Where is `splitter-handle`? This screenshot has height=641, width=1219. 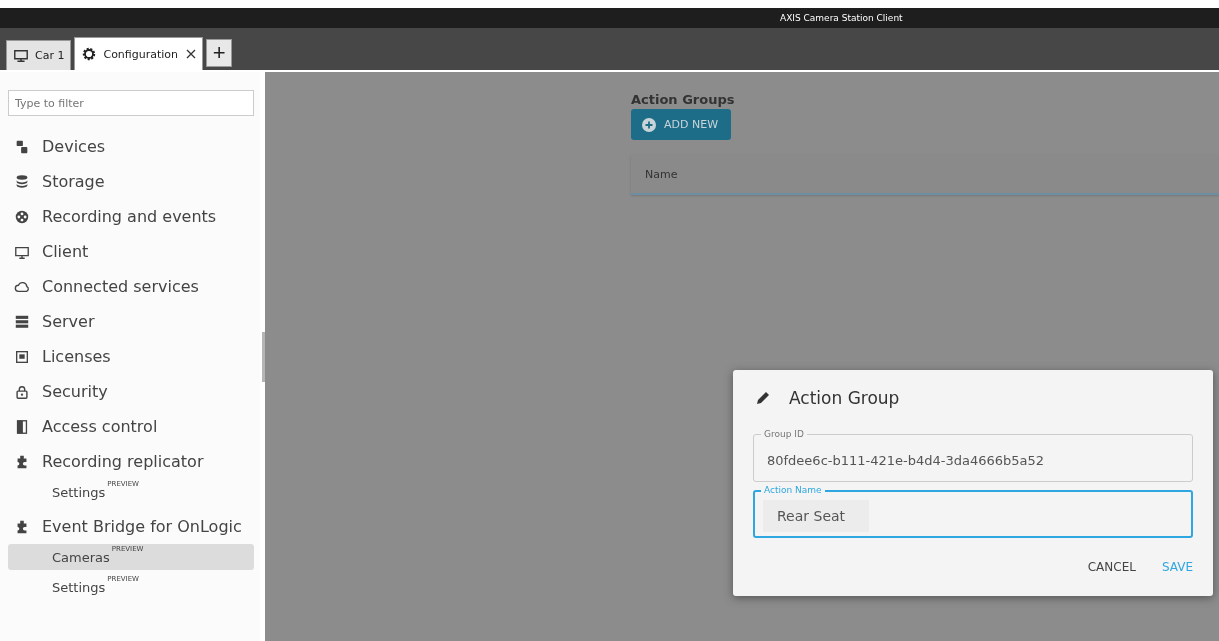
splitter-handle is located at coordinates (263, 356).